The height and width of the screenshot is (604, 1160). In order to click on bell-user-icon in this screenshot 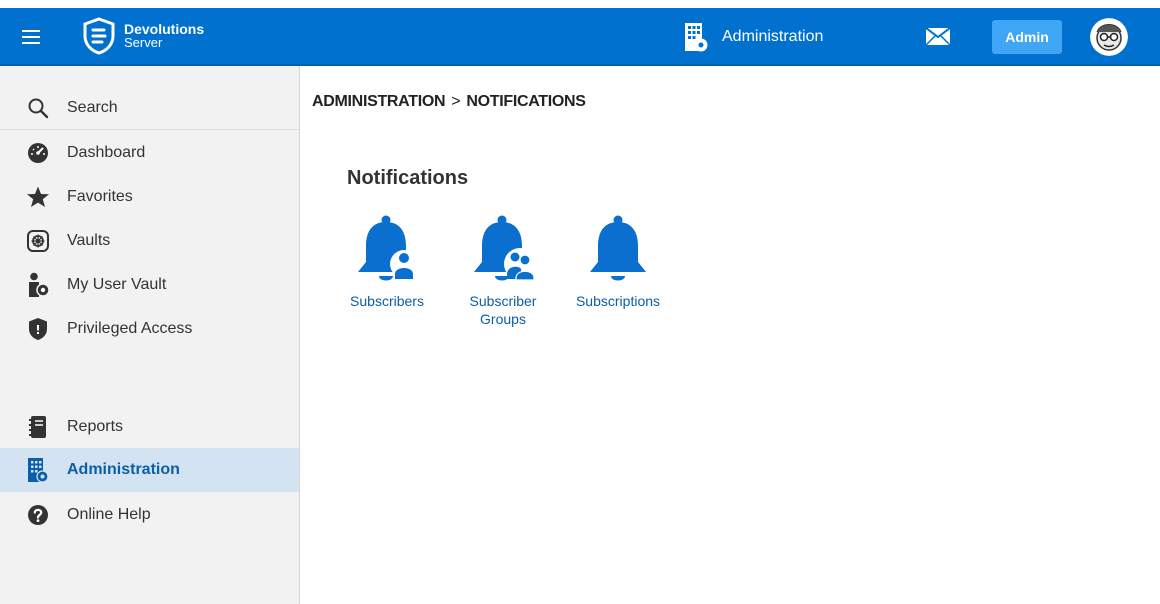, I will do `click(388, 248)`.